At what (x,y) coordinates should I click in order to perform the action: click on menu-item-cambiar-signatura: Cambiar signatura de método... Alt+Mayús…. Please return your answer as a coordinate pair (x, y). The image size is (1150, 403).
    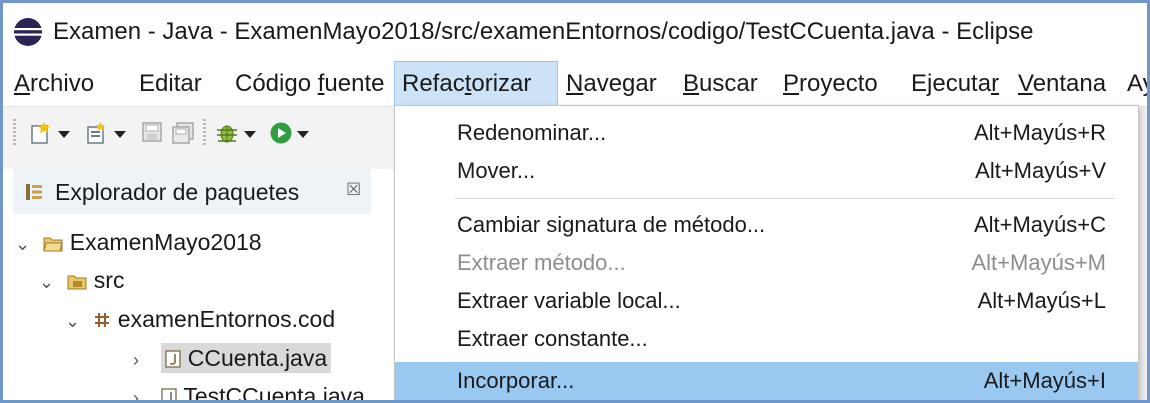
    Looking at the image, I should click on (766, 225).